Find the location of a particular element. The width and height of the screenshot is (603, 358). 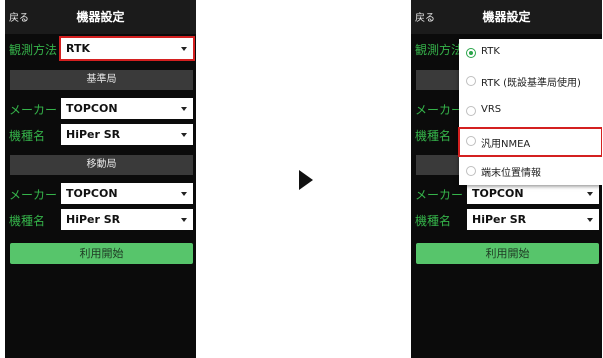

dropdown-option-rtk: RTK is located at coordinates (530, 54).